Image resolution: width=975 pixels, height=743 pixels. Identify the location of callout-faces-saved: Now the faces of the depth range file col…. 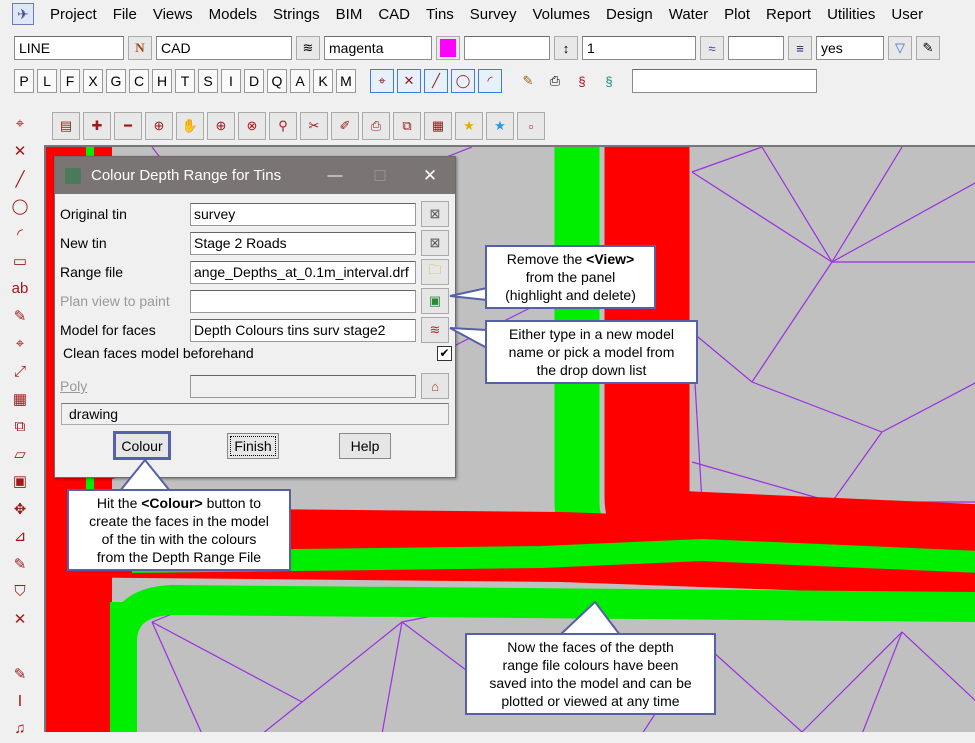
(590, 674).